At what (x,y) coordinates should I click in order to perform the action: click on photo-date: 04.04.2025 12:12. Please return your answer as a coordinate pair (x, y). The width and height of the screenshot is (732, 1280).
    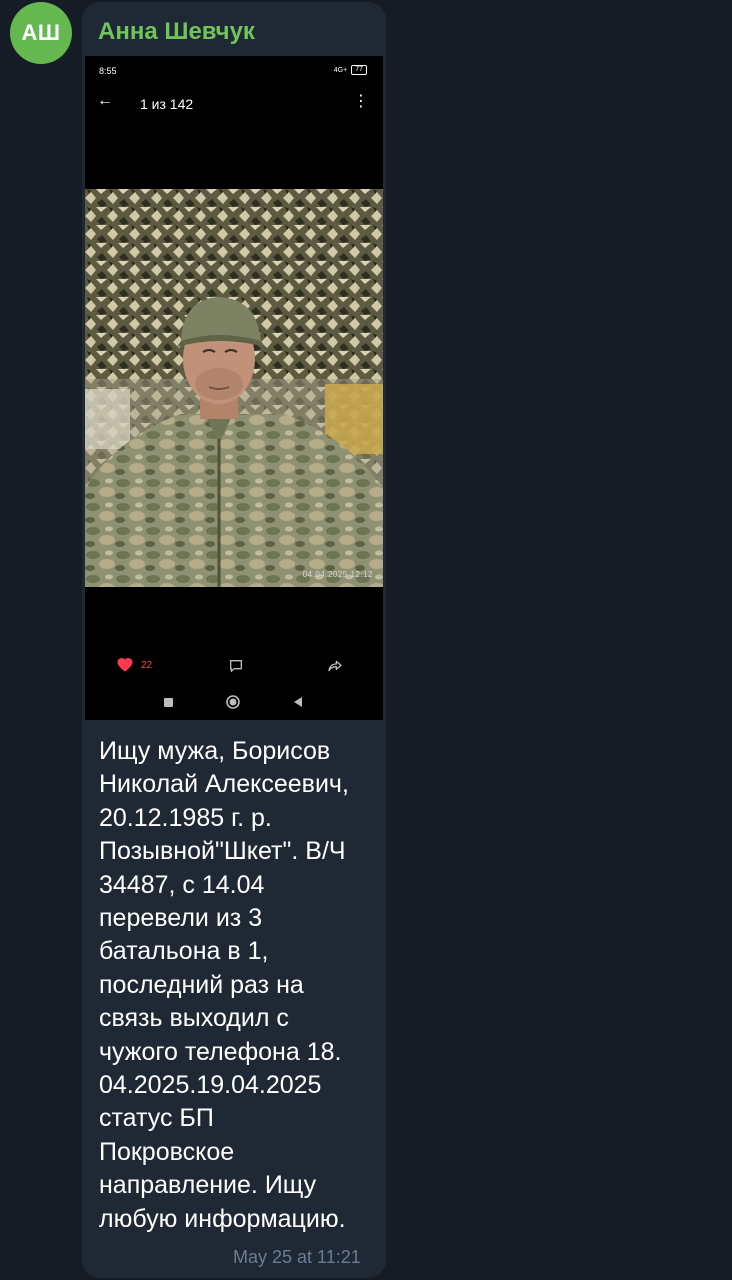
    Looking at the image, I should click on (337, 574).